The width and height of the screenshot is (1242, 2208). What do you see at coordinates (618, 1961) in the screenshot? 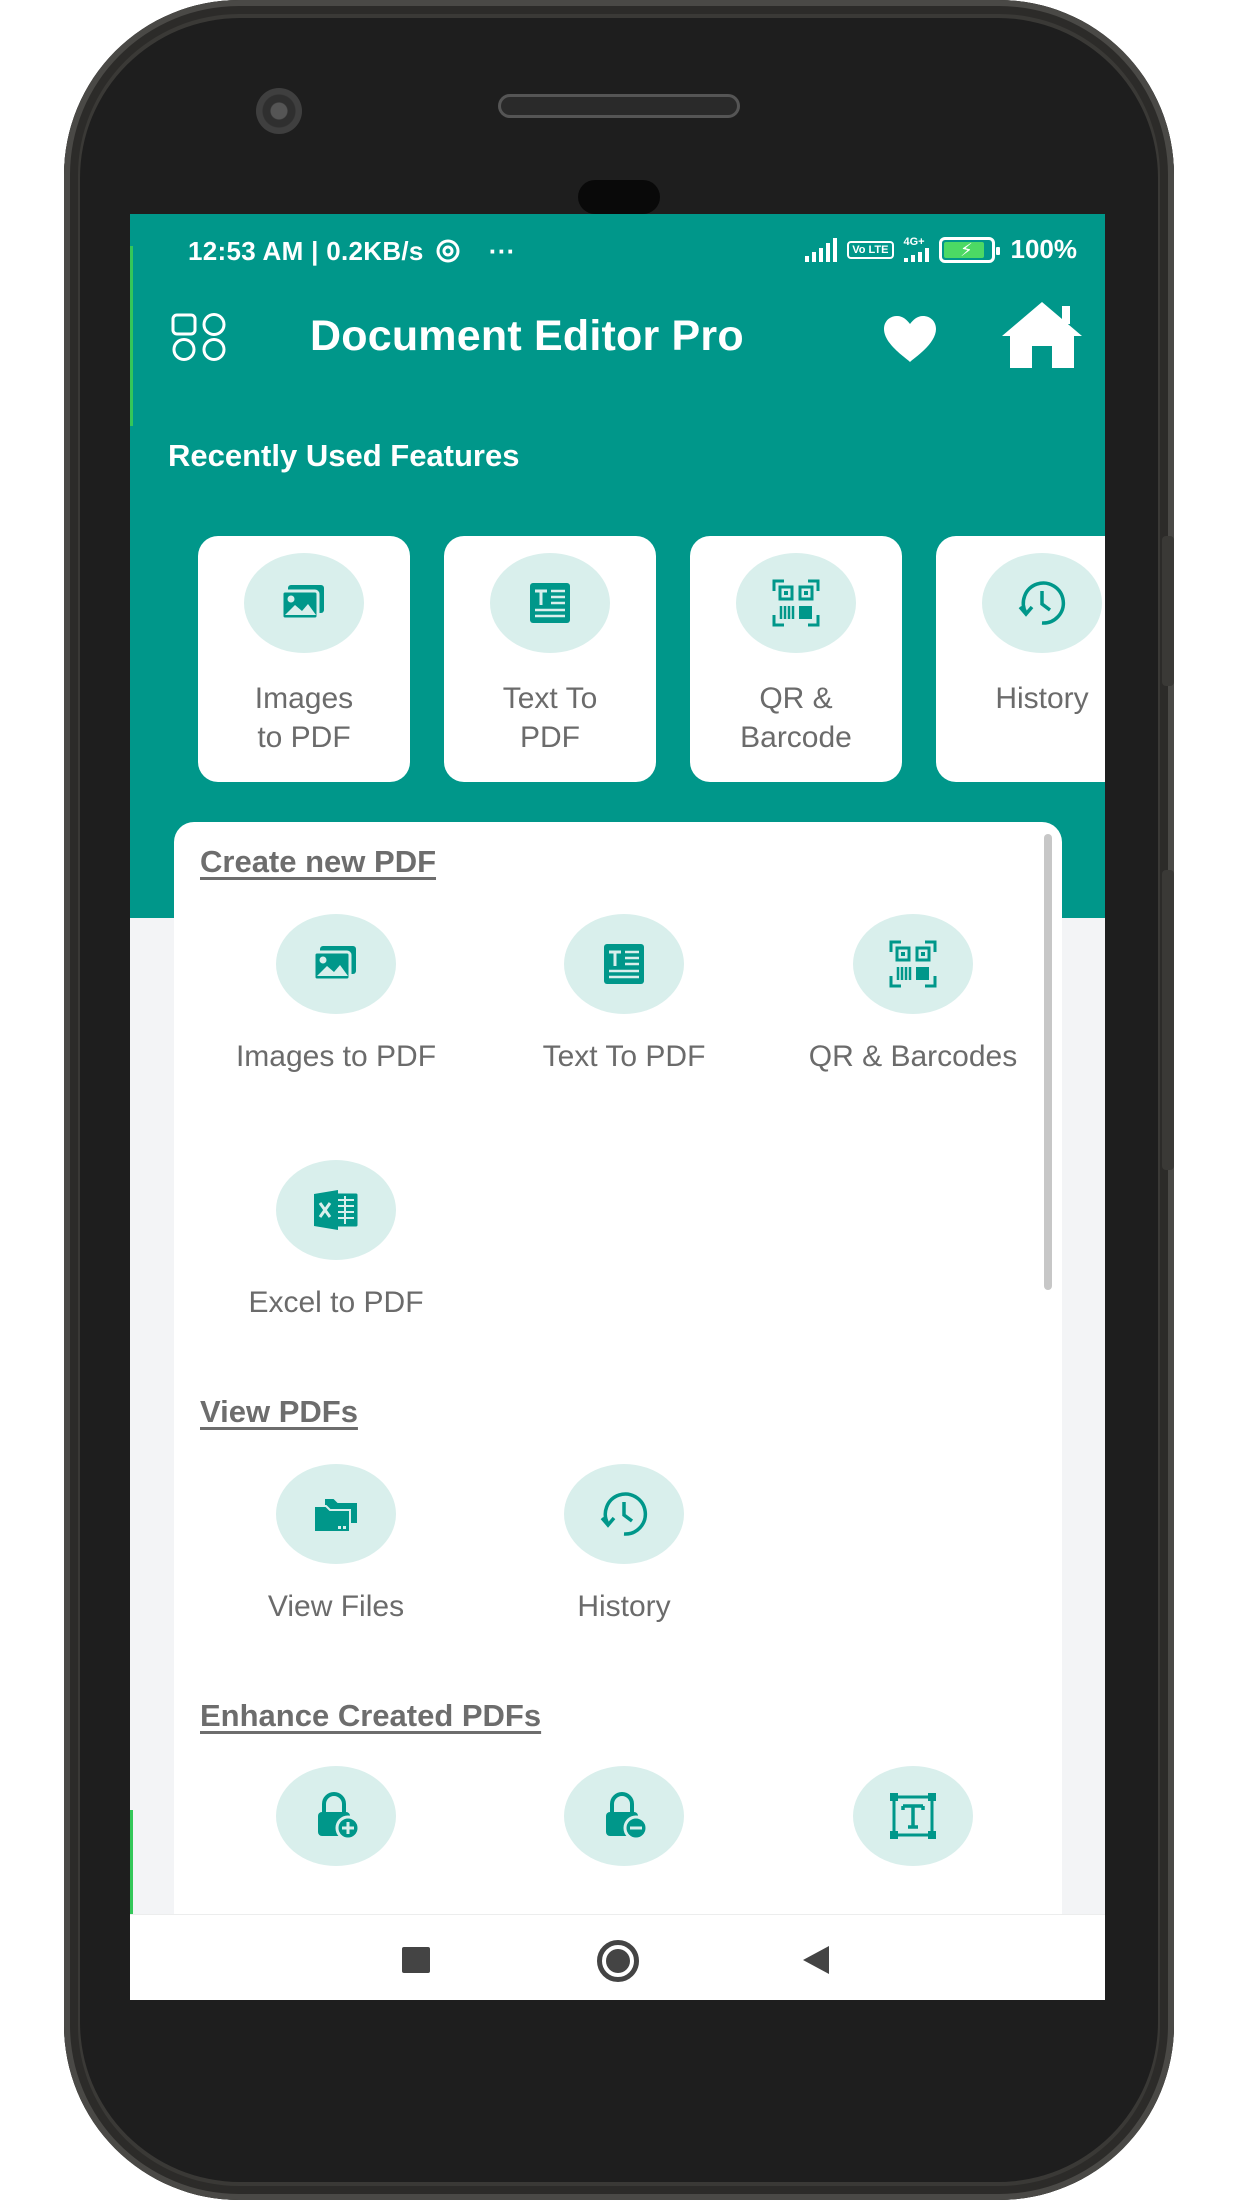
I see `home-nav-button` at bounding box center [618, 1961].